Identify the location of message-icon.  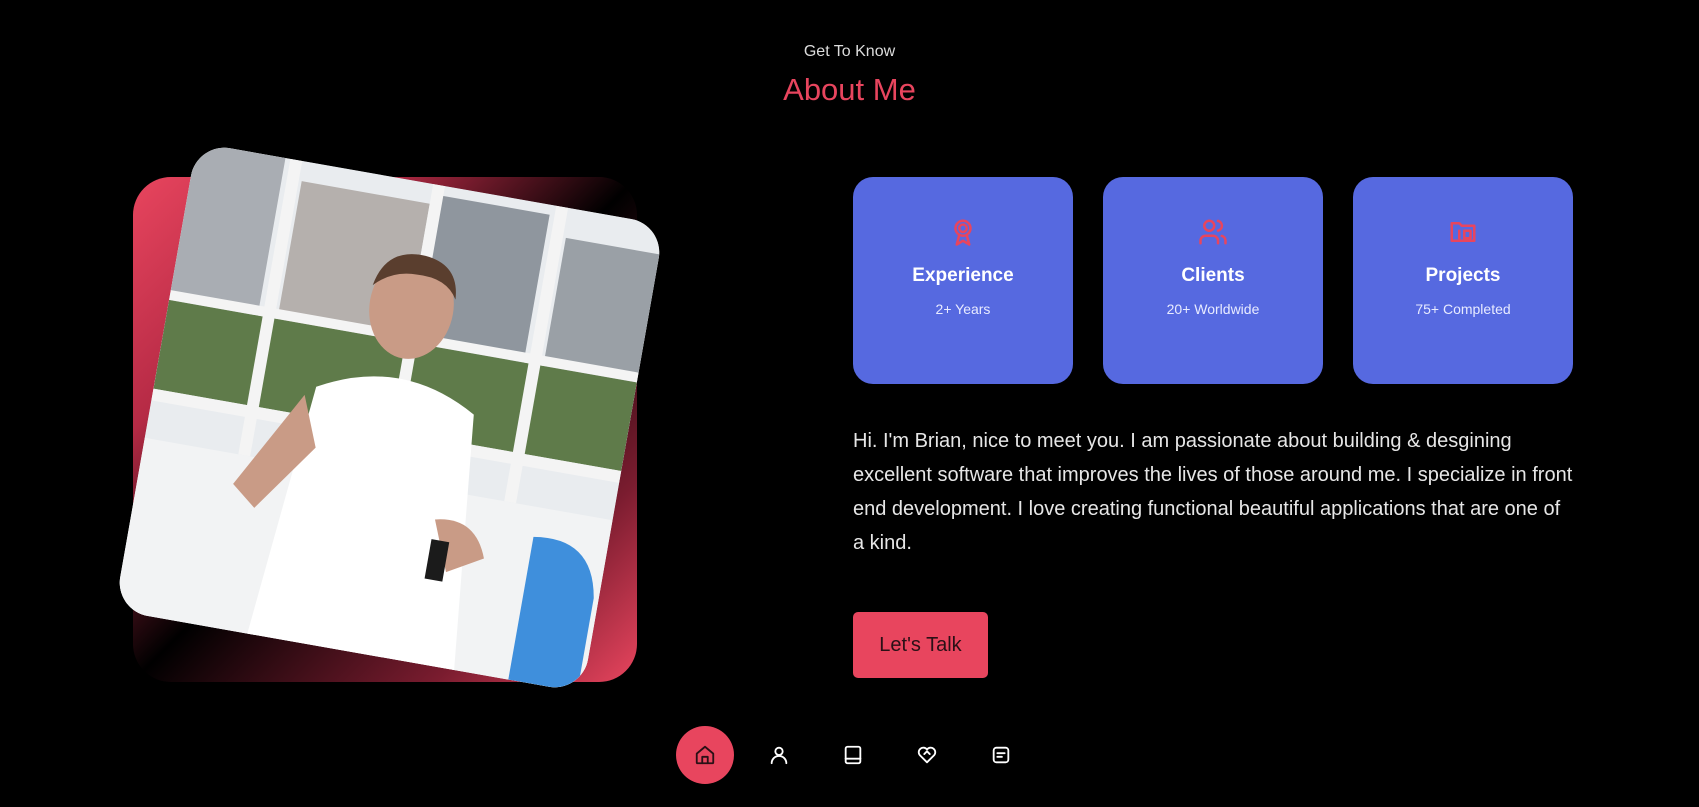
(1001, 755).